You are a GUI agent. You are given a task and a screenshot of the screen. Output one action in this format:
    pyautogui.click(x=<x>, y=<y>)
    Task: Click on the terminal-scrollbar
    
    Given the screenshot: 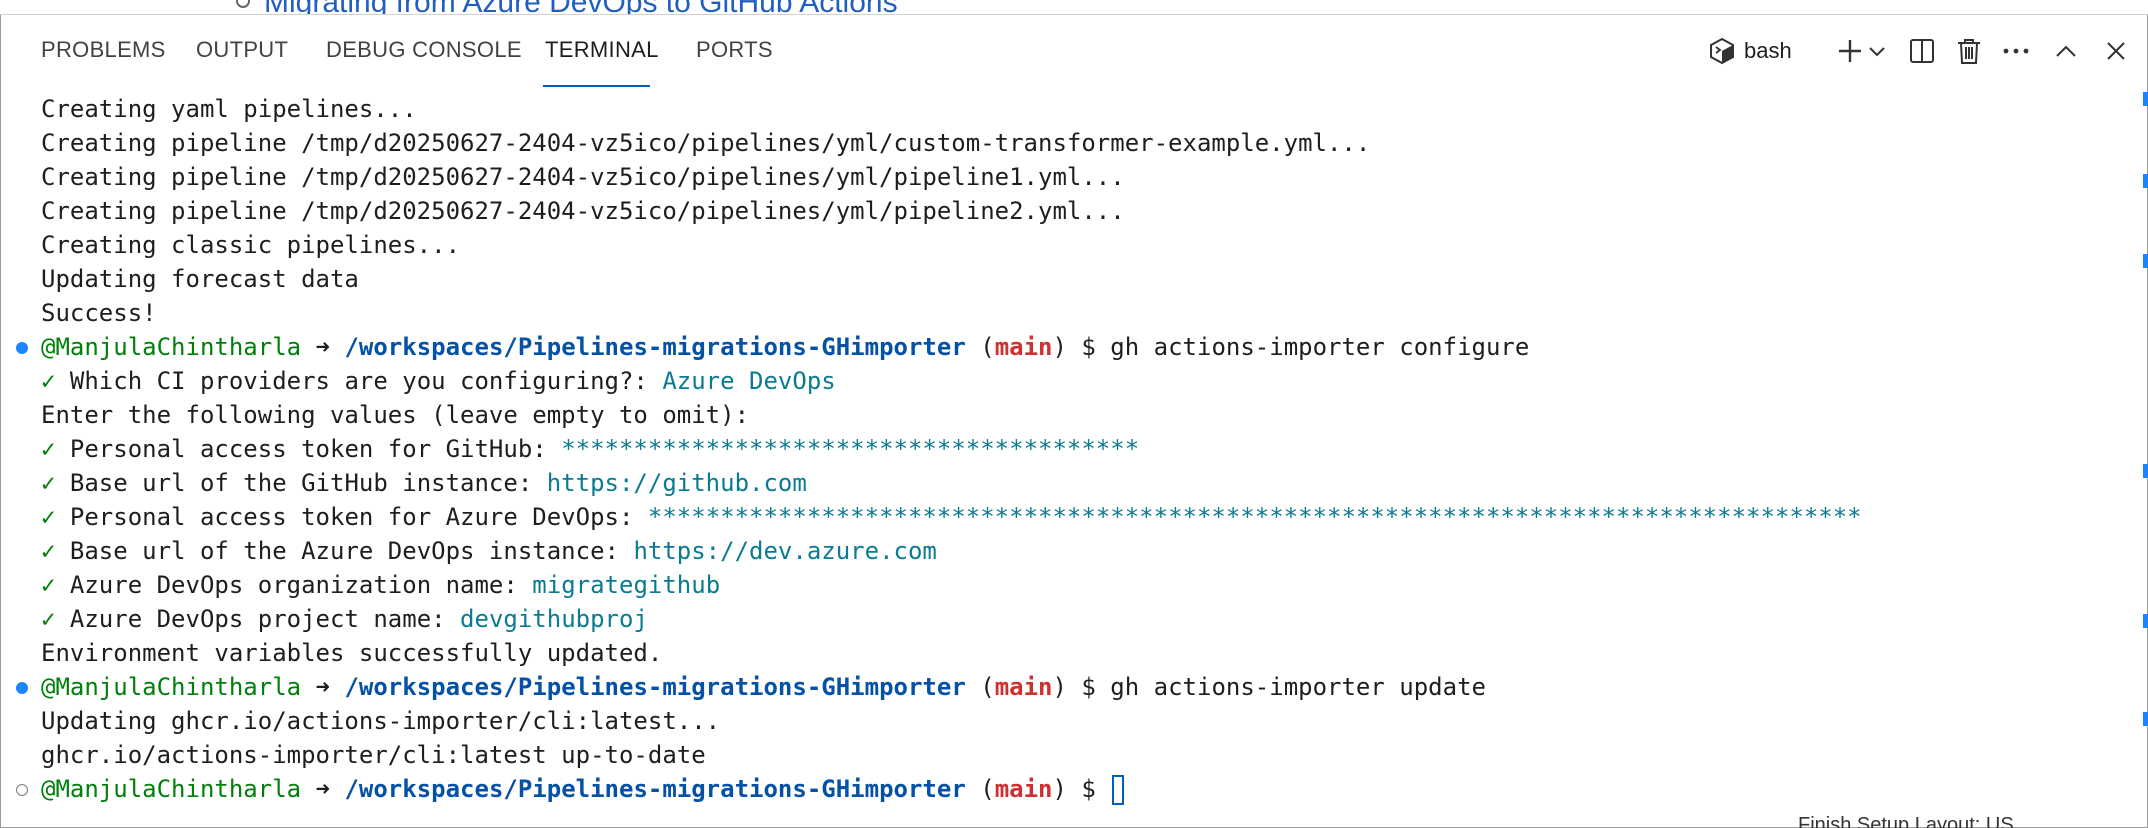 What is the action you would take?
    pyautogui.click(x=2144, y=446)
    